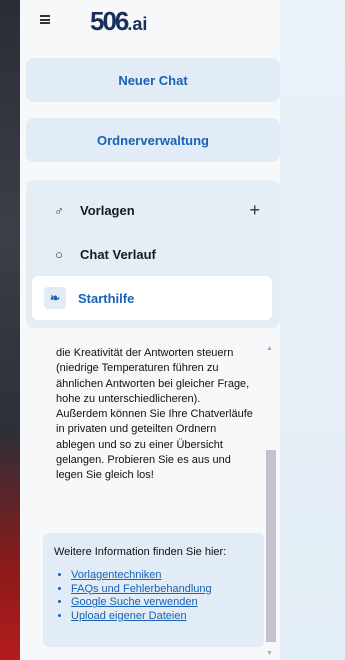 This screenshot has width=345, height=660. Describe the element at coordinates (134, 602) in the screenshot. I see `link-google-suche: Google Suche verwenden` at that location.